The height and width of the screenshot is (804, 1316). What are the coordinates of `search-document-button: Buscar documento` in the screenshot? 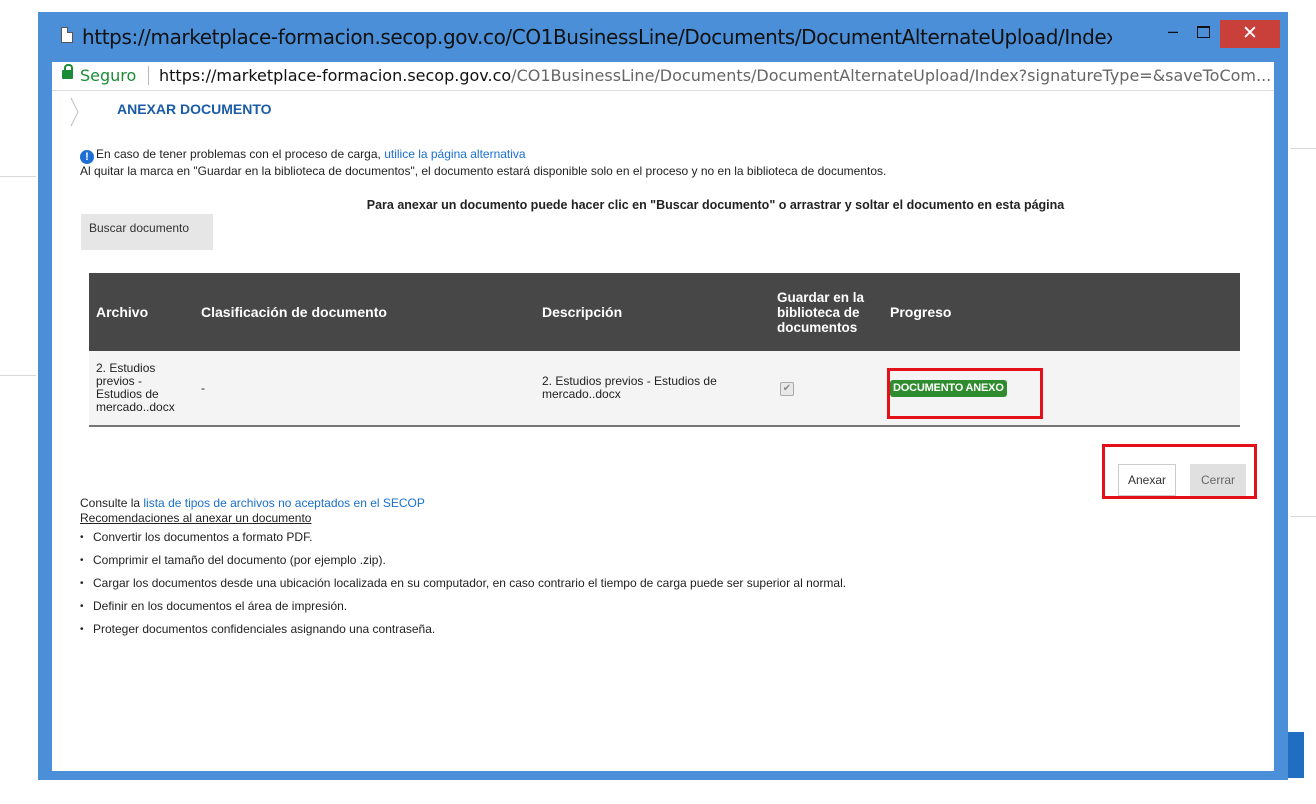 It's located at (147, 232).